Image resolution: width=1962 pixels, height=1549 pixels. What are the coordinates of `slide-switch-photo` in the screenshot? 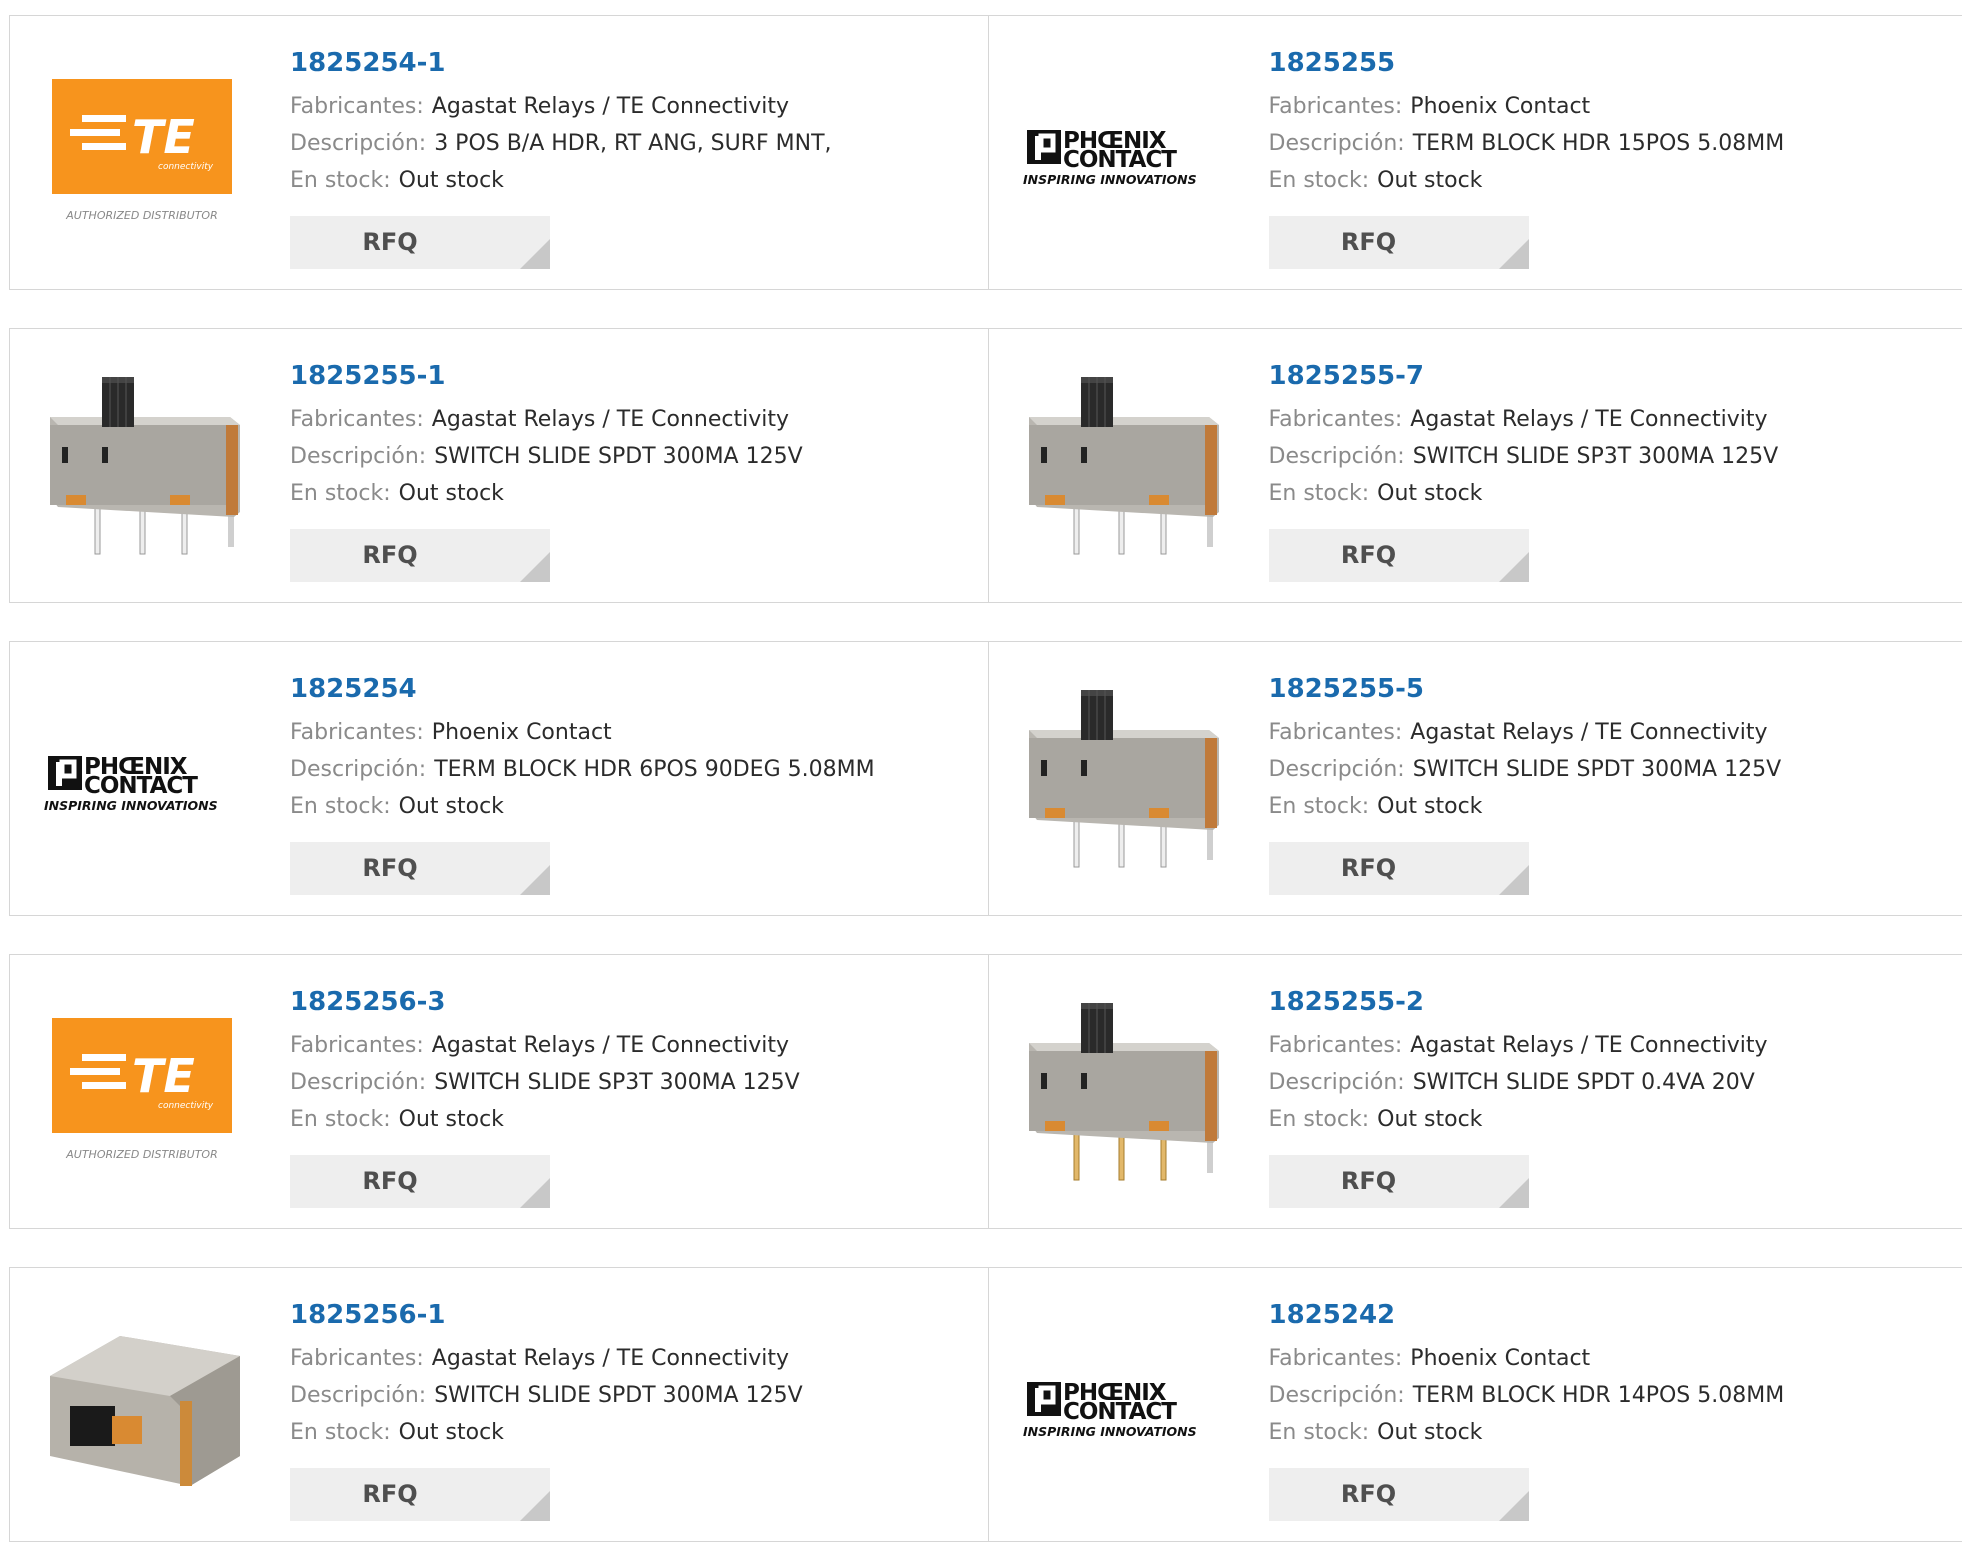 It's located at (1123, 466).